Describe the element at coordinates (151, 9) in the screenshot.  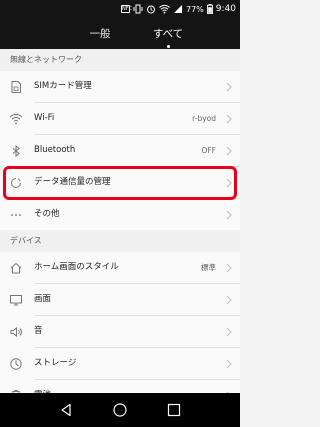
I see `alarm-icon` at that location.